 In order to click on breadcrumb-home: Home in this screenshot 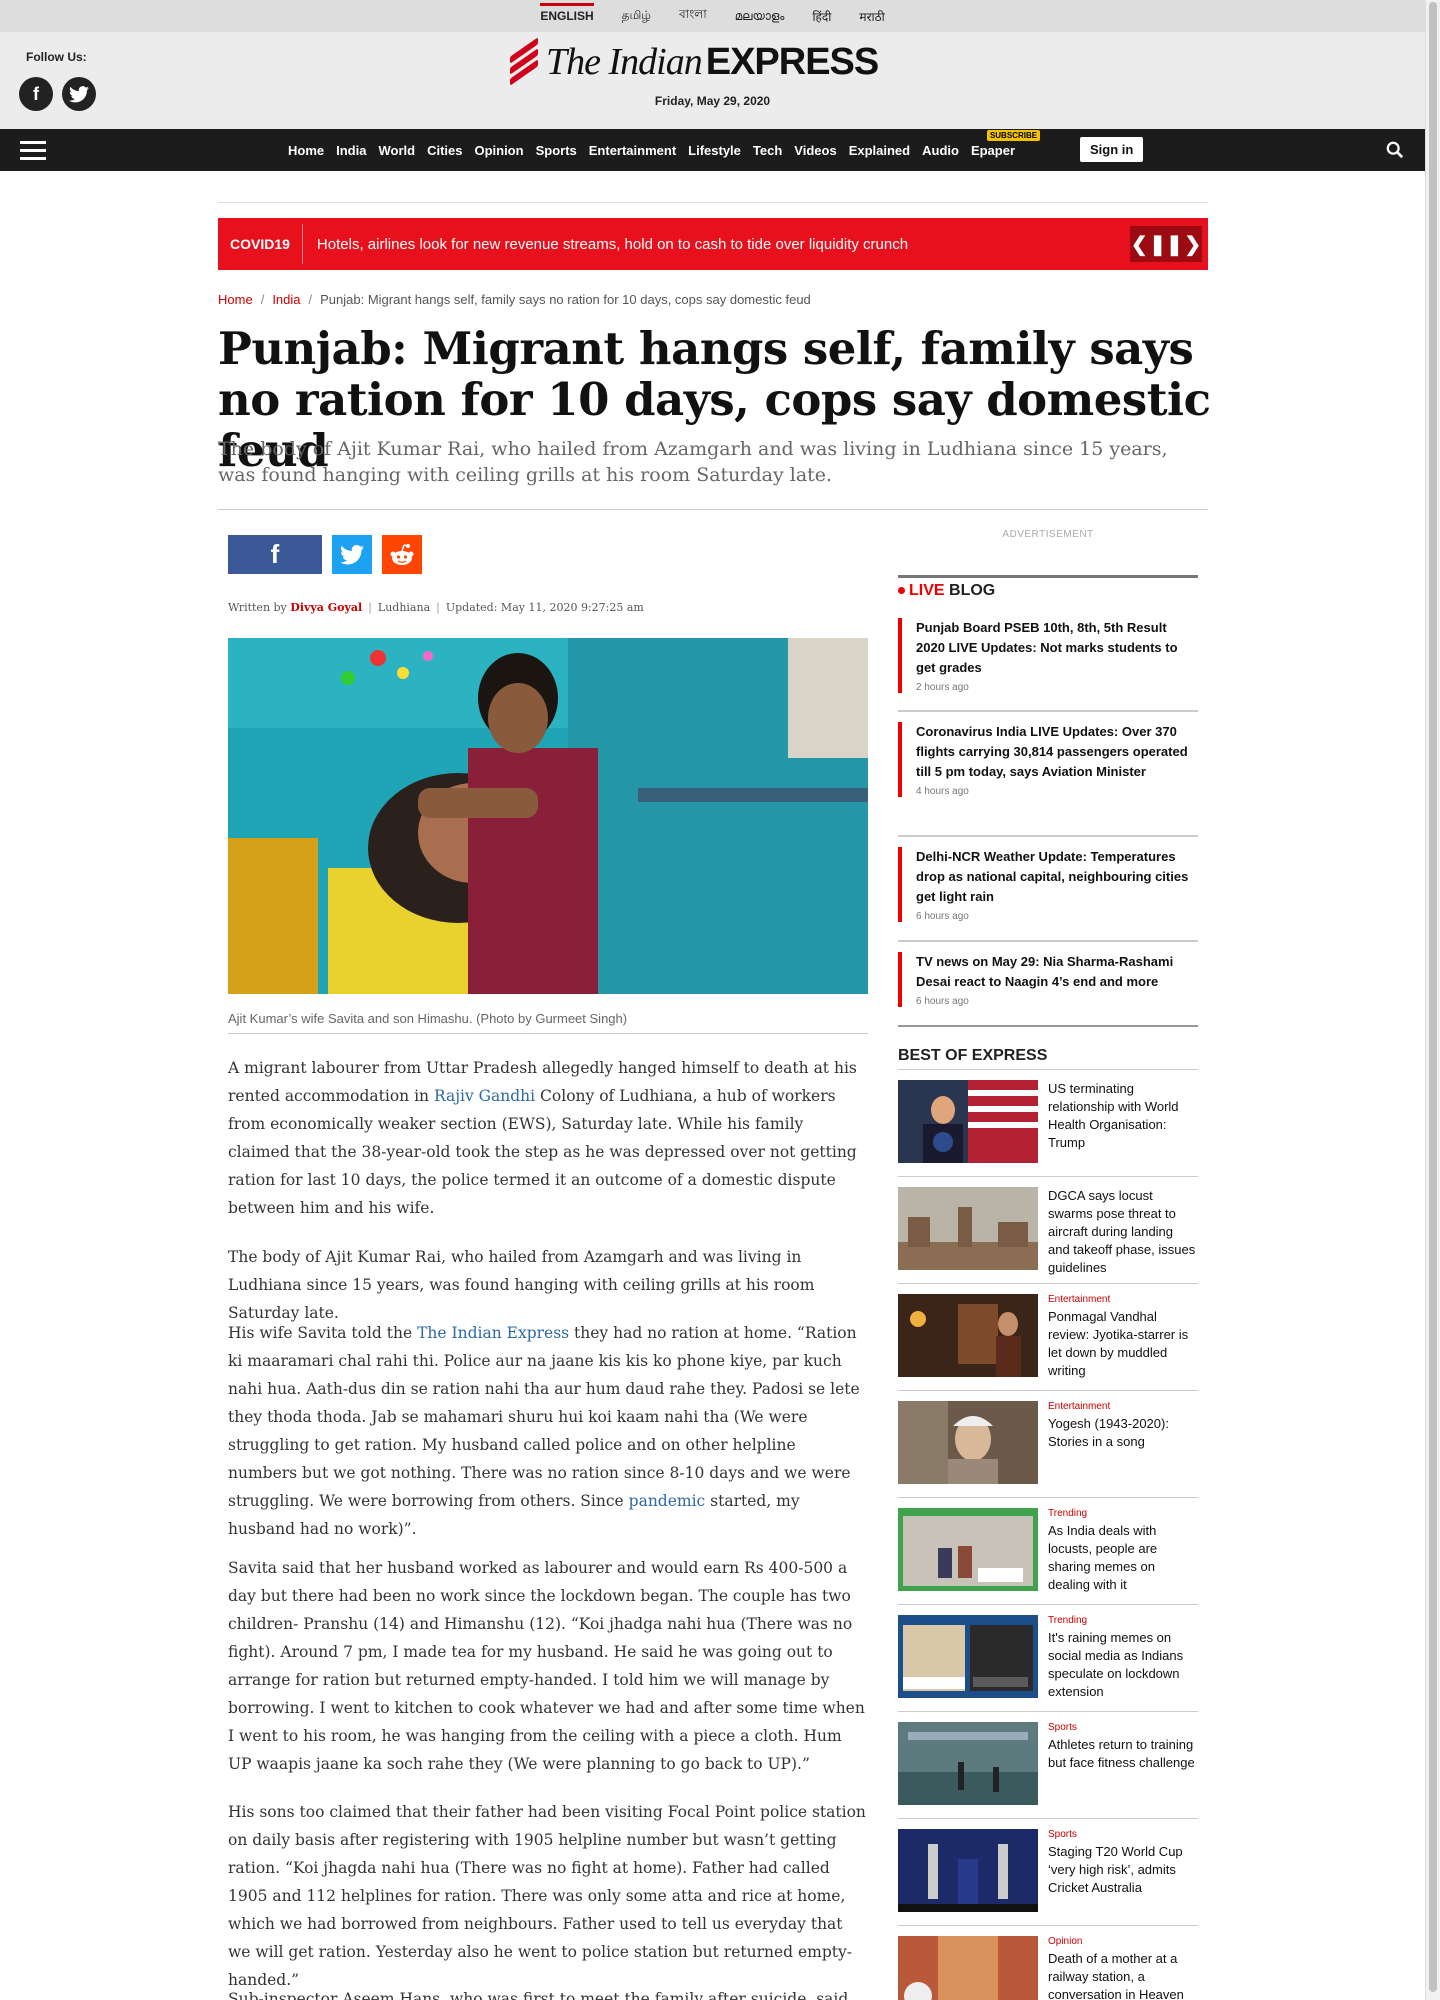, I will do `click(235, 299)`.